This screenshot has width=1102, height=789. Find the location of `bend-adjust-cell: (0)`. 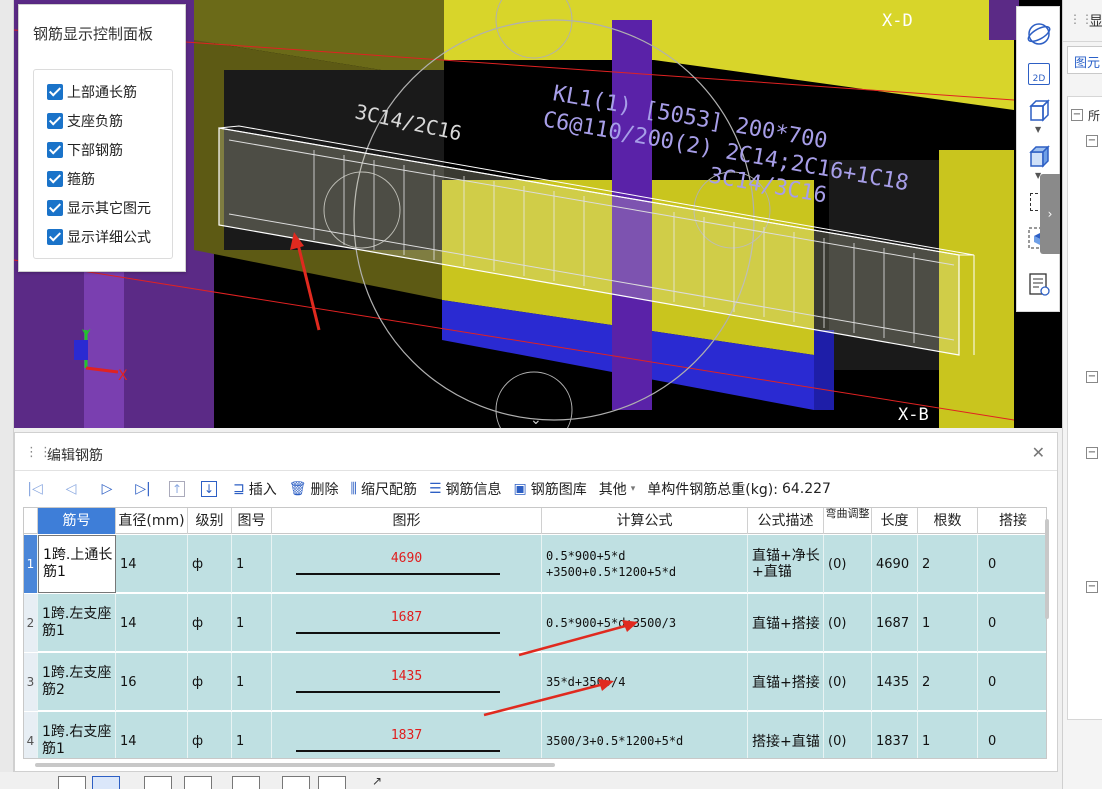

bend-adjust-cell: (0) is located at coordinates (848, 735).